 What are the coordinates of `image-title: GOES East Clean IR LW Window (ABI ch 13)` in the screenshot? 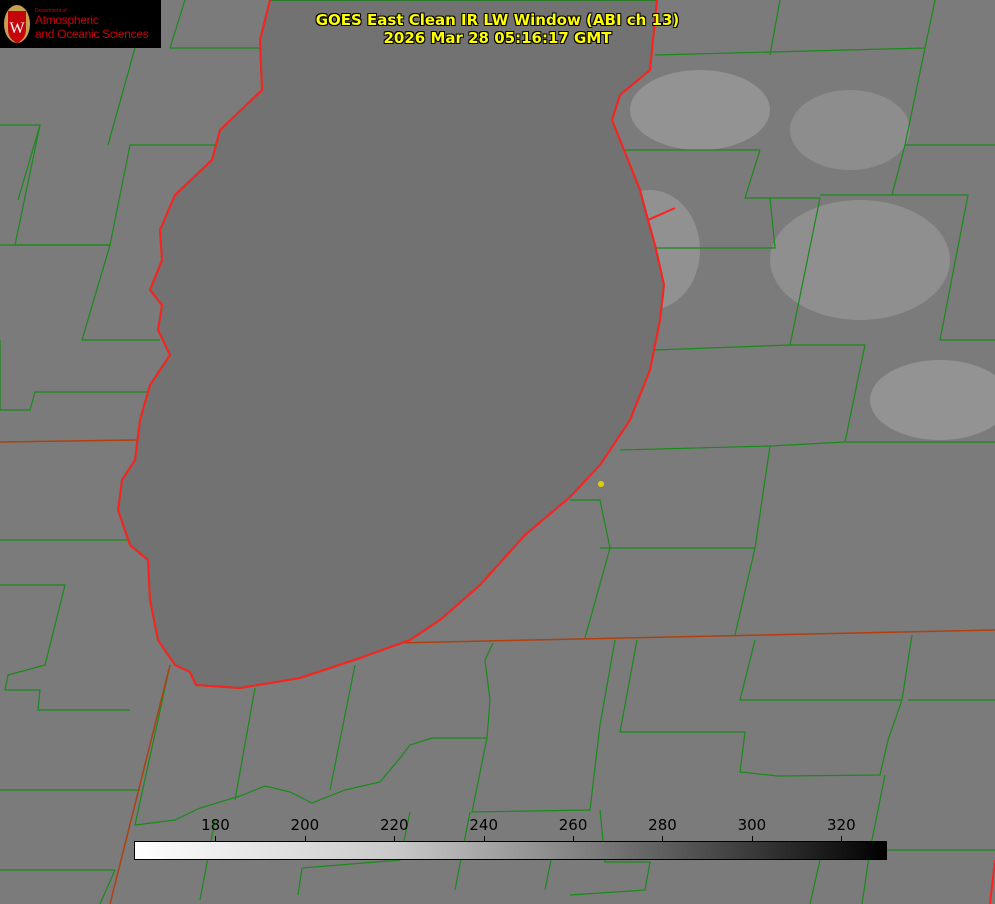 It's located at (497, 20).